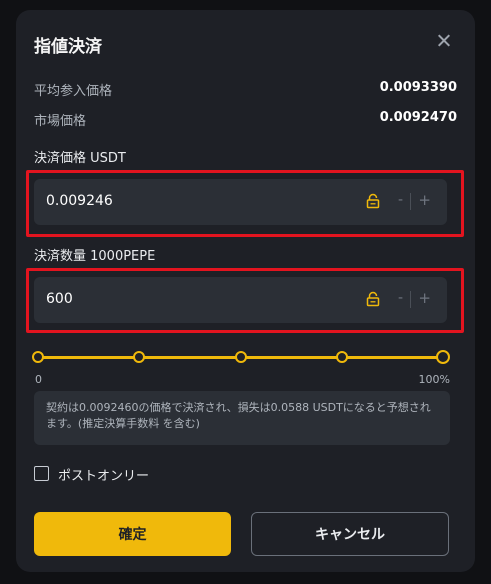 This screenshot has width=491, height=584. I want to click on market-price-value: 0.0092470, so click(418, 117).